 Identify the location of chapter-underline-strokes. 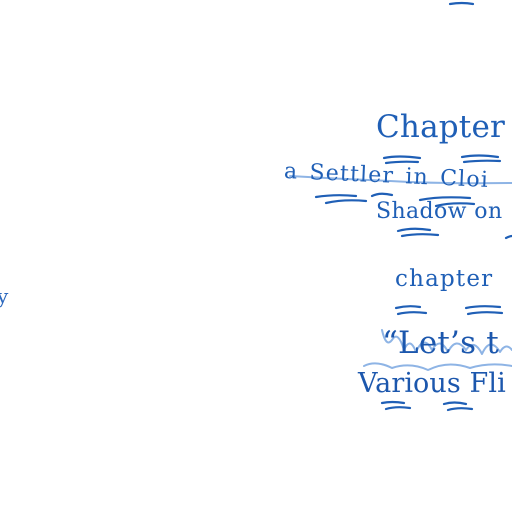
(449, 310).